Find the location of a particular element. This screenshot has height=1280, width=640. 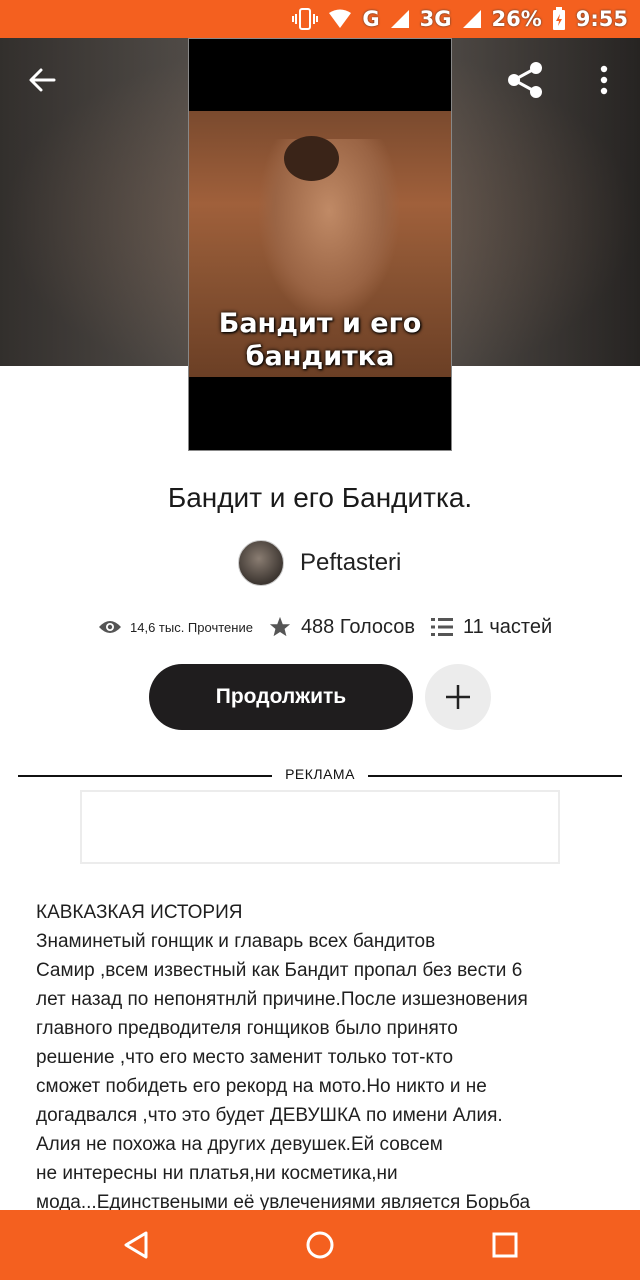

back-arrow-icon is located at coordinates (42, 80).